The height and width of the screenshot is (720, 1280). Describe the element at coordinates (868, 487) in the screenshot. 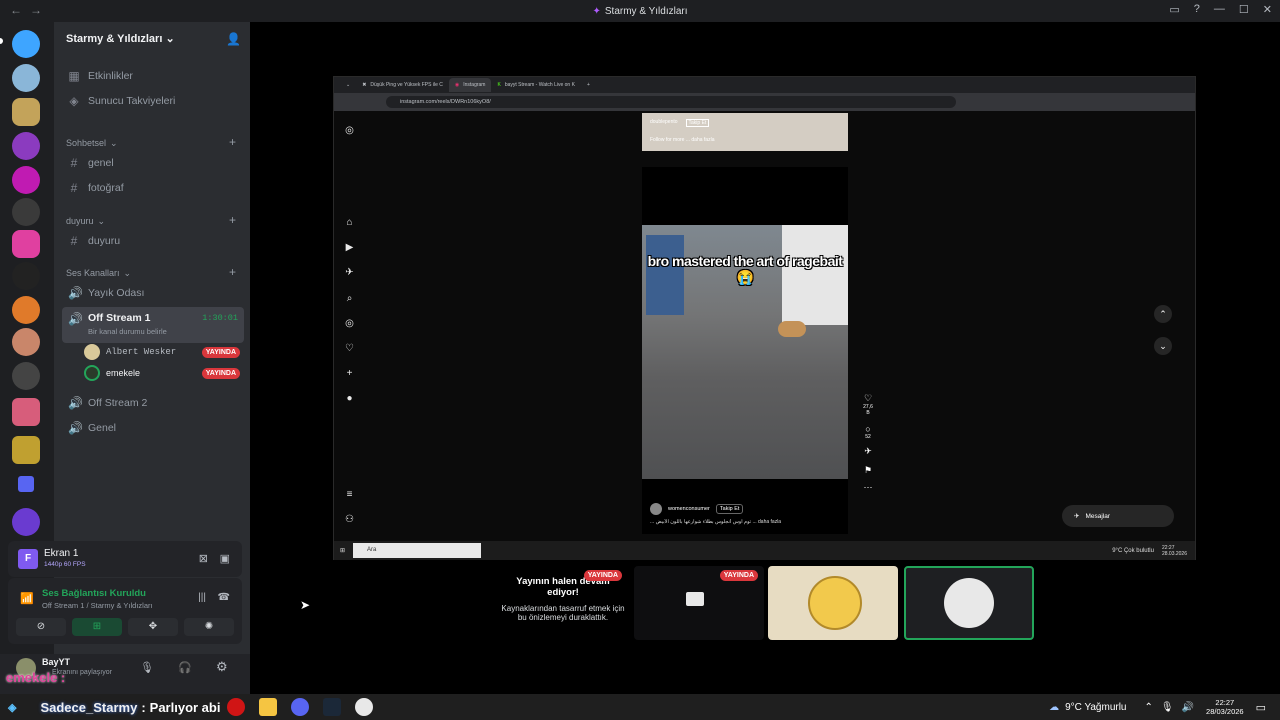

I see `more-icon: ⋯` at that location.